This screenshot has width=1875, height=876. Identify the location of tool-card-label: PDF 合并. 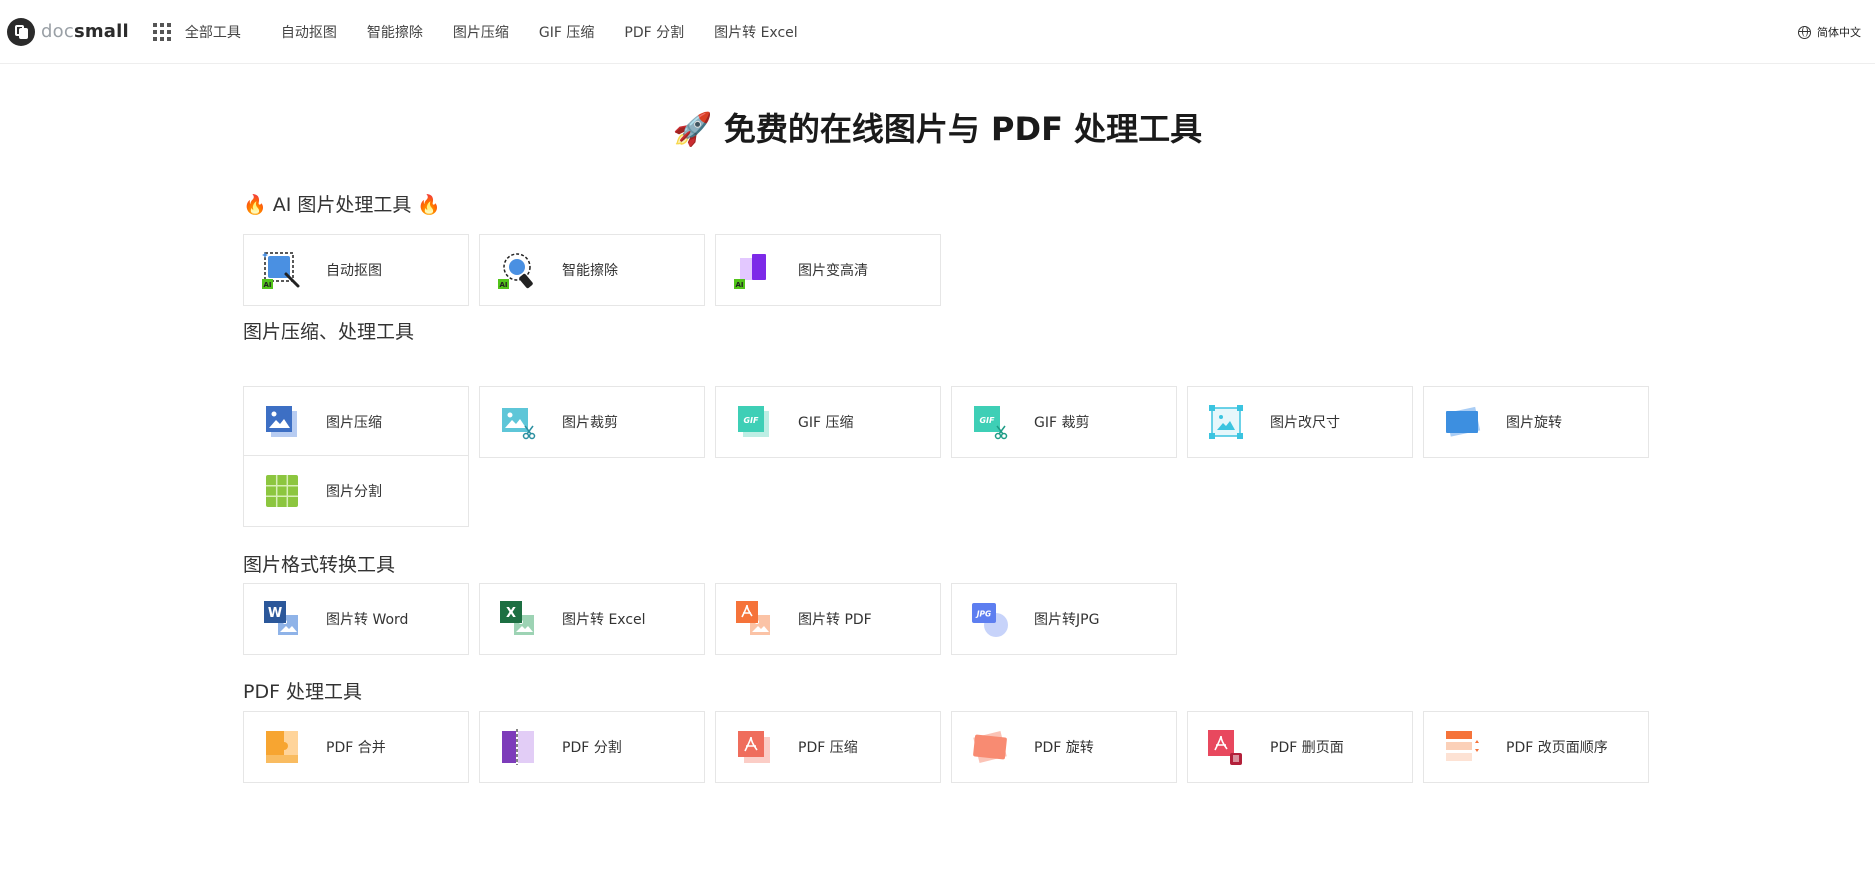
(356, 748).